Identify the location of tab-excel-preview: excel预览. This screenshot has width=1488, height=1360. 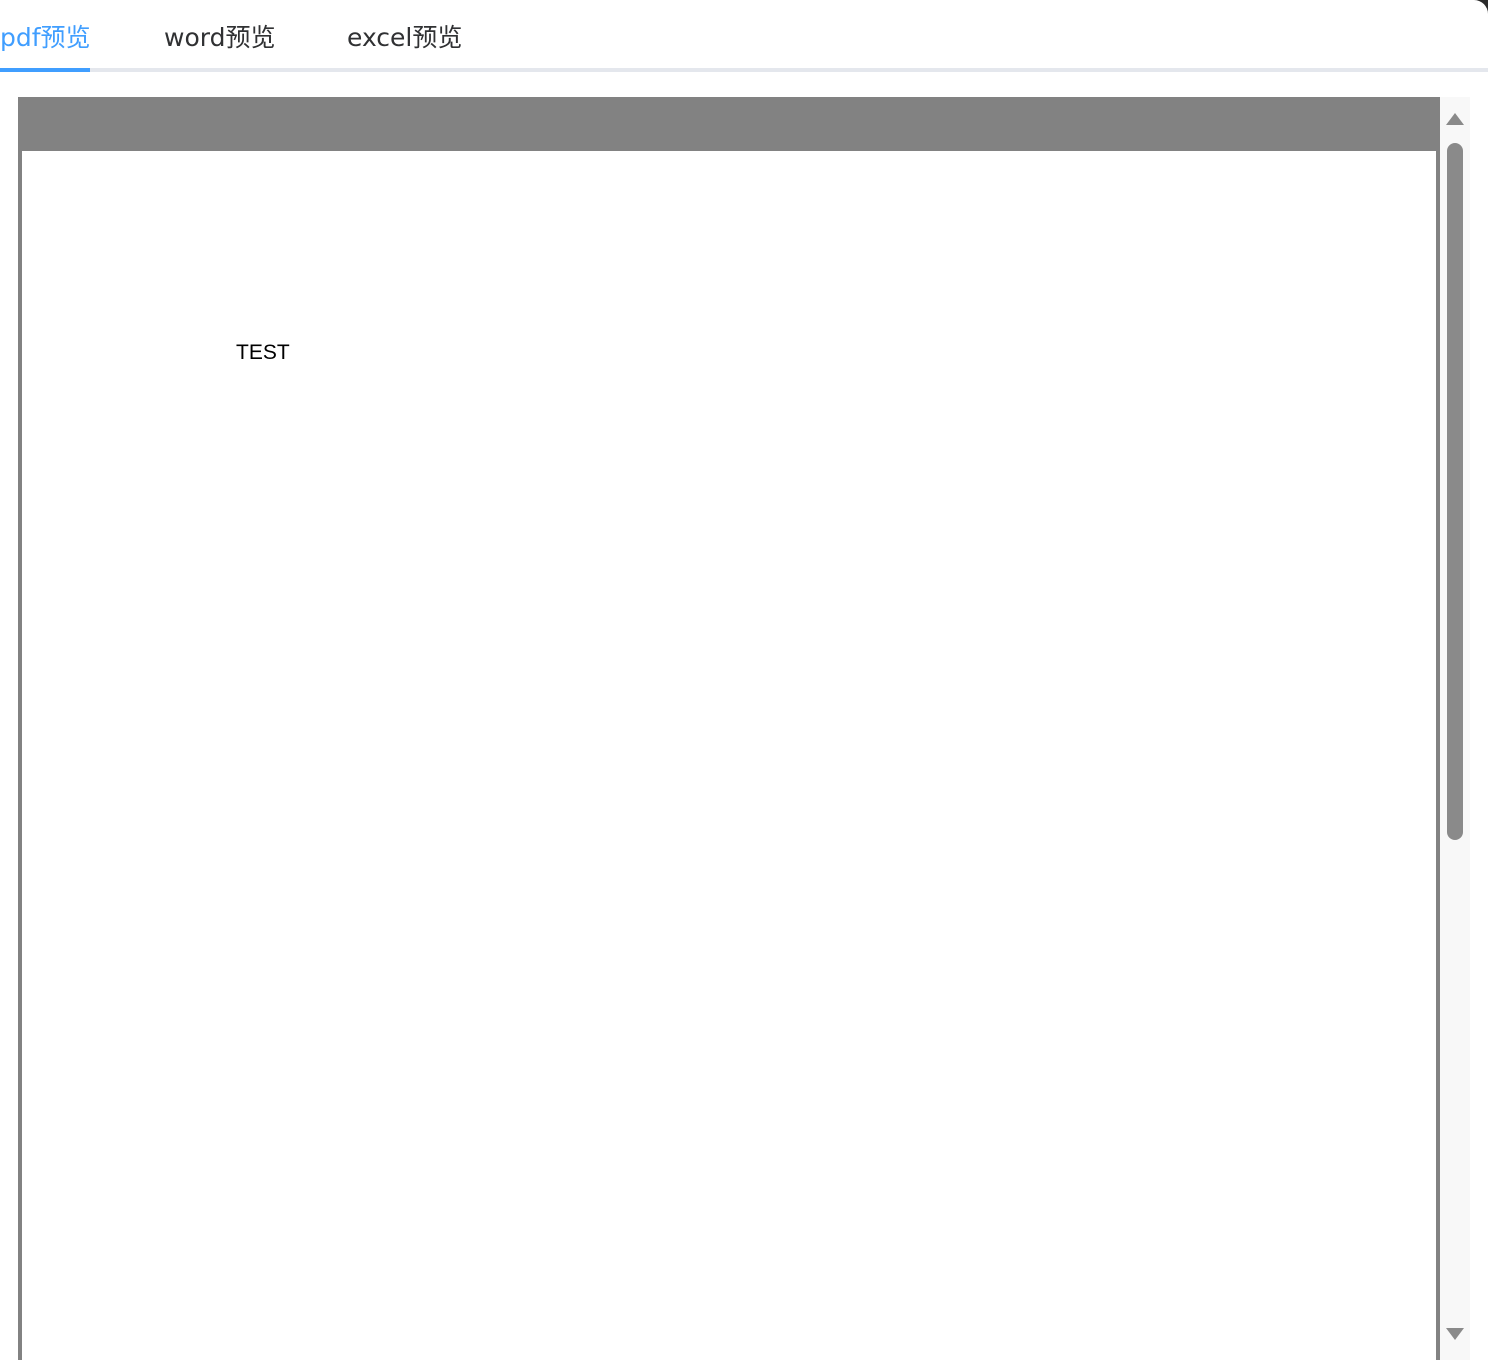
(404, 38).